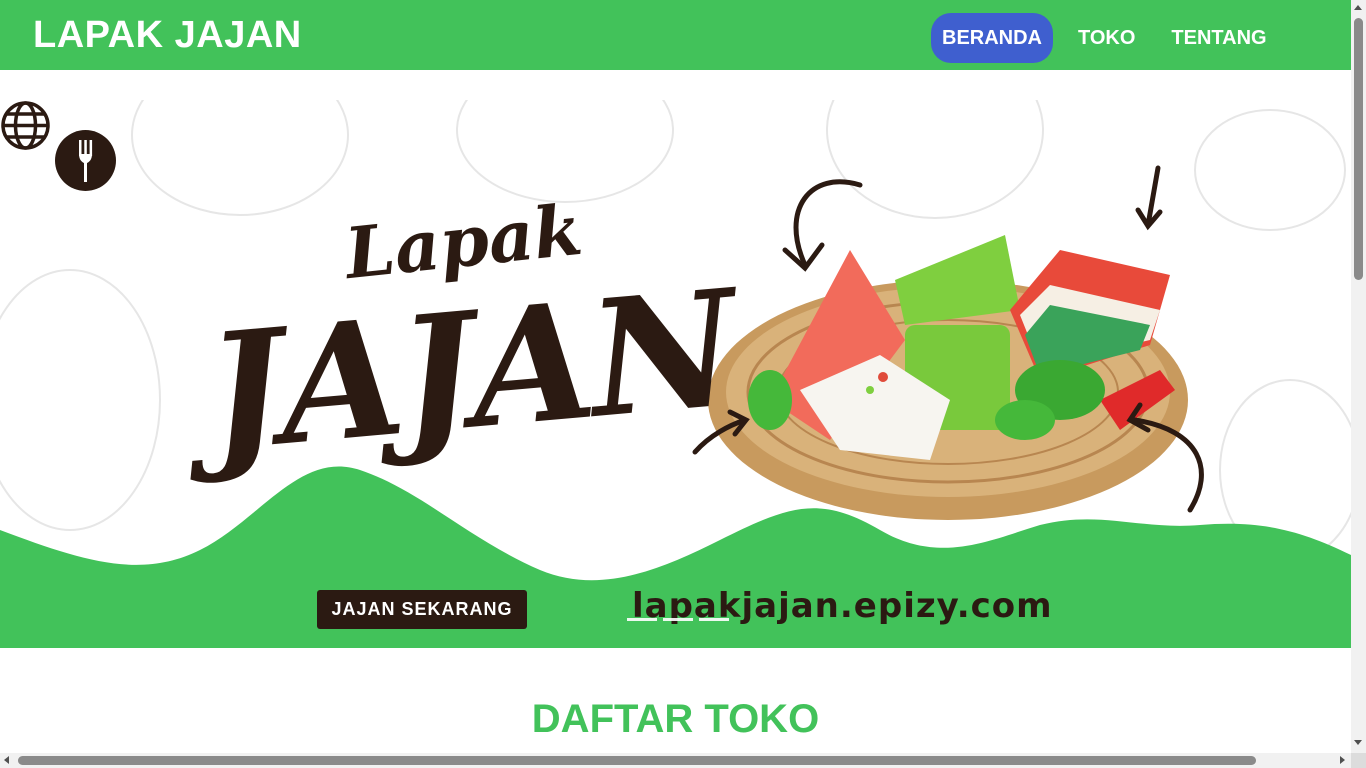 This screenshot has width=1366, height=768. I want to click on scroll-left-arrow-icon, so click(6, 760).